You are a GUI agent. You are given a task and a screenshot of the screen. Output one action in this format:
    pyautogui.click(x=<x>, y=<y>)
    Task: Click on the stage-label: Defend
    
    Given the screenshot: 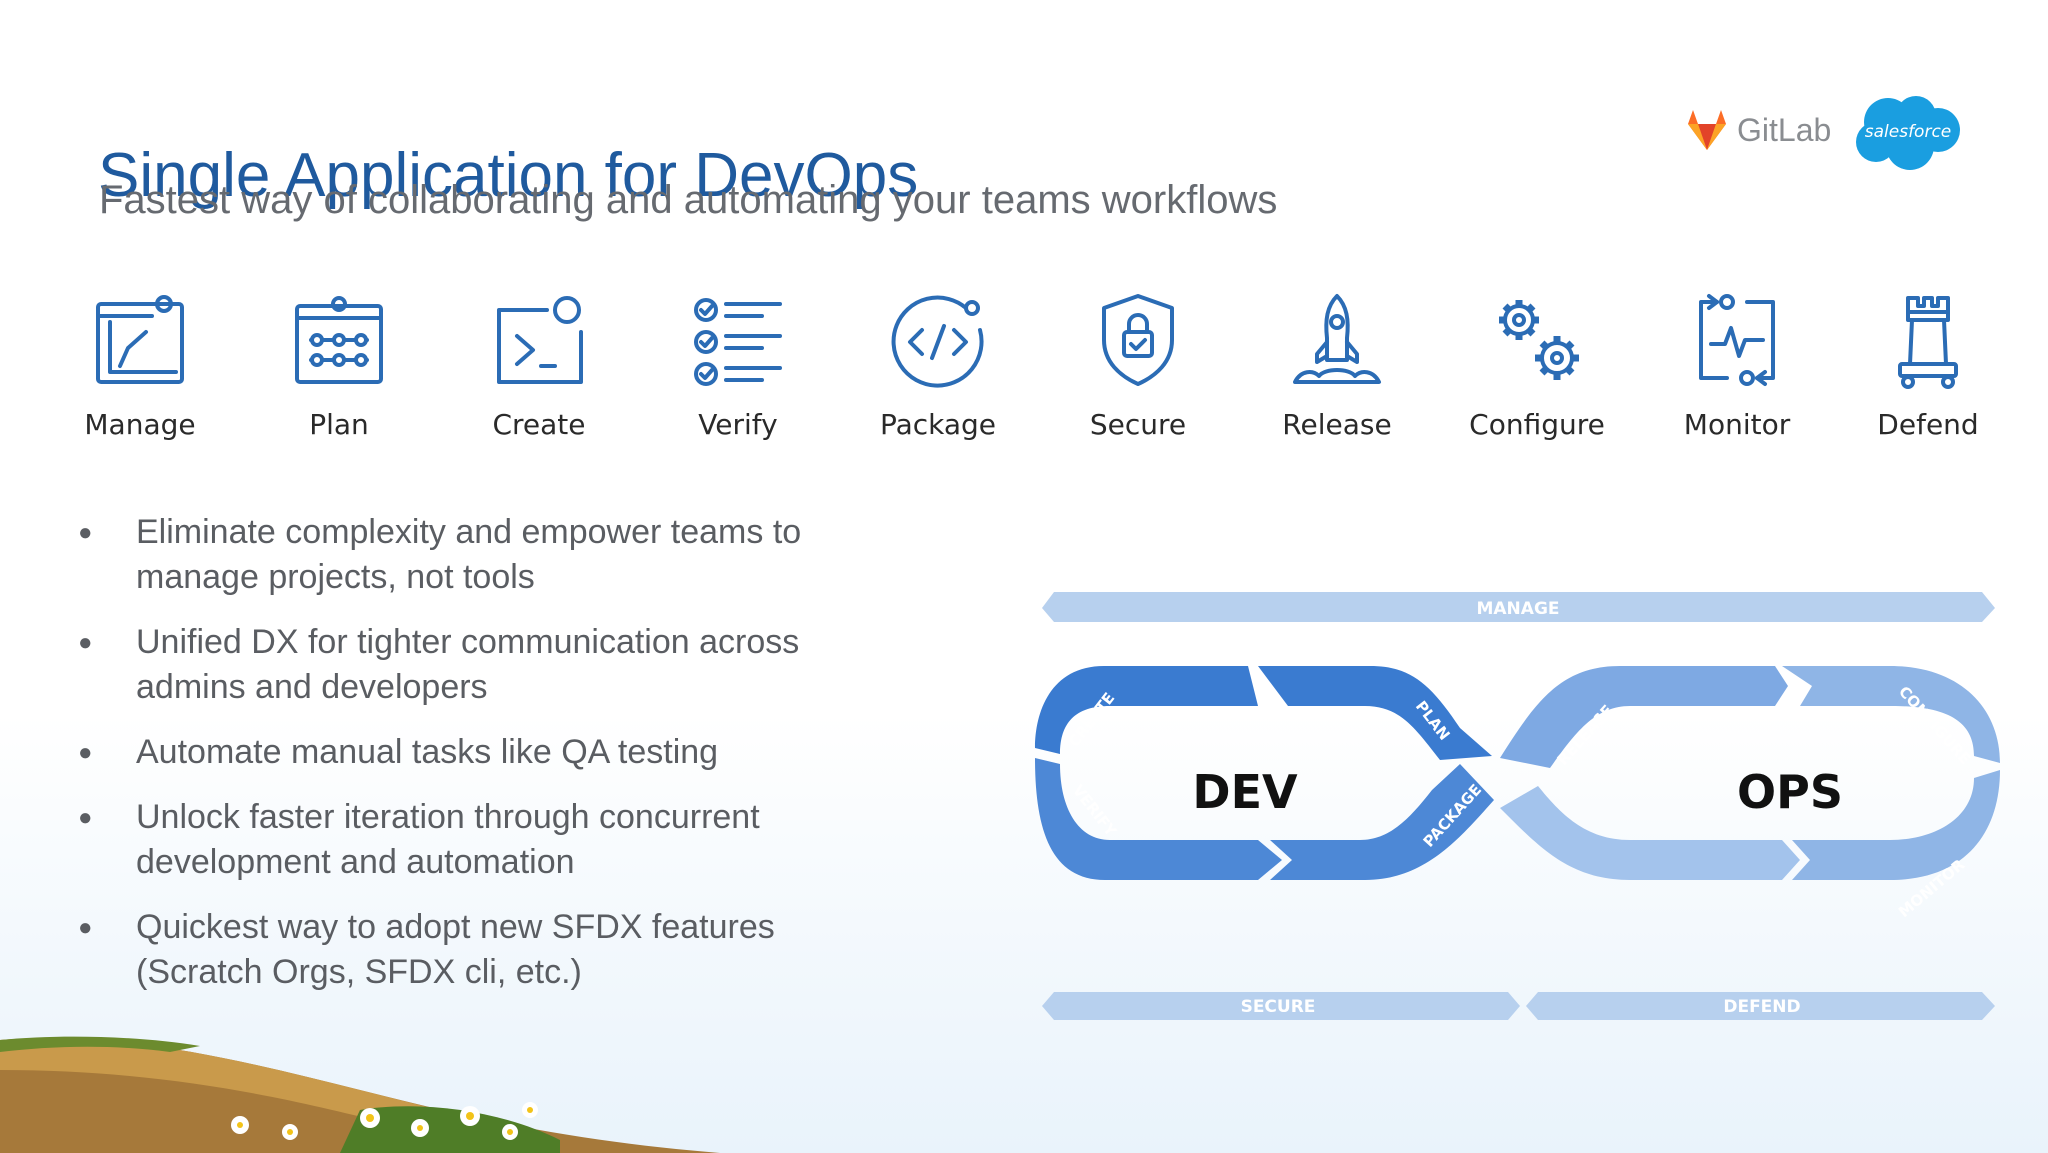 What is the action you would take?
    pyautogui.click(x=1928, y=424)
    